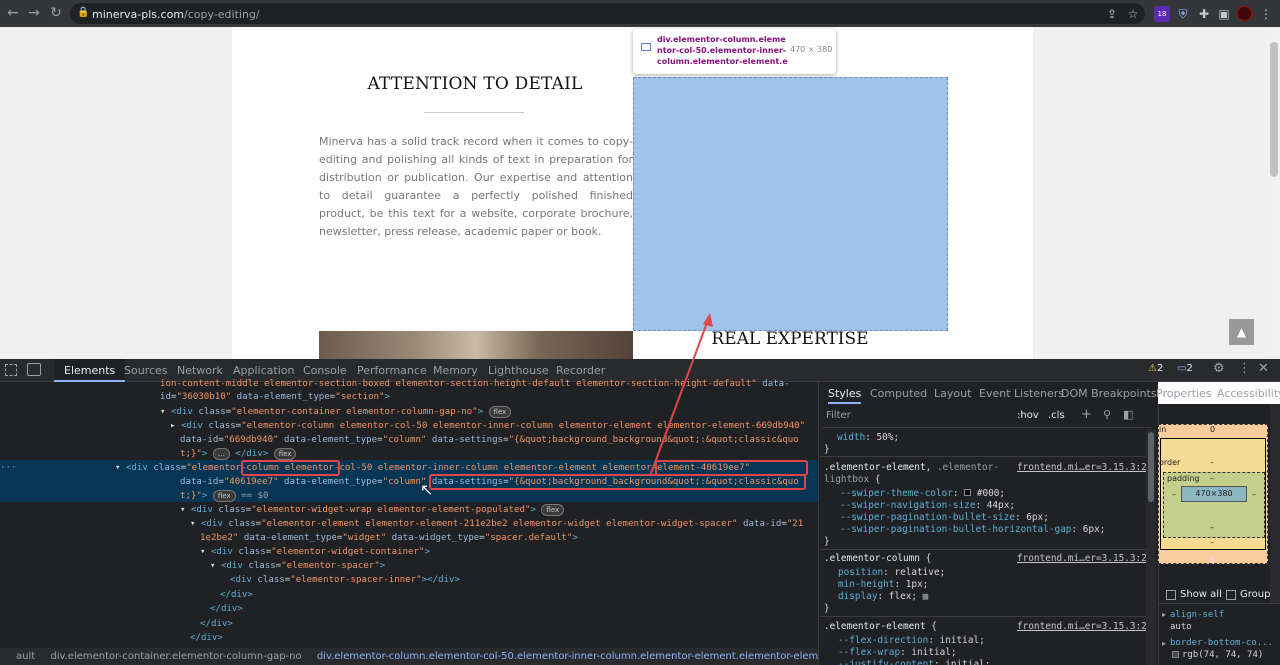  What do you see at coordinates (952, 394) in the screenshot?
I see `tab-layout: Layout` at bounding box center [952, 394].